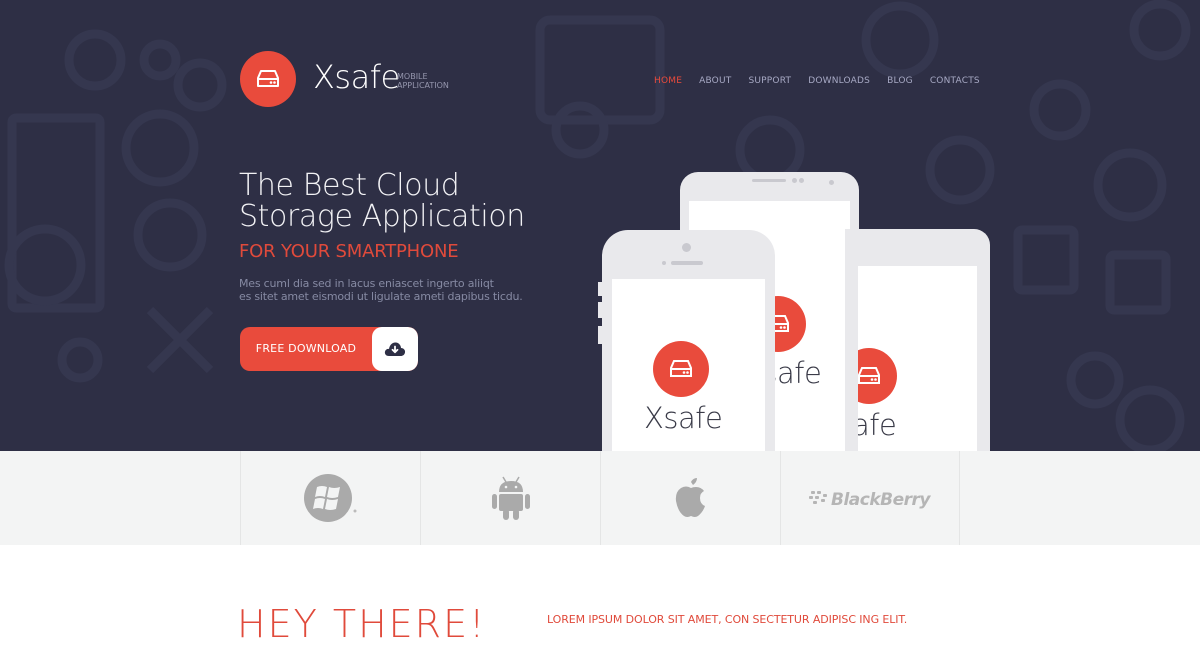 This screenshot has height=646, width=1200. What do you see at coordinates (839, 81) in the screenshot?
I see `nav-item-downloads: DOWNLOADS` at bounding box center [839, 81].